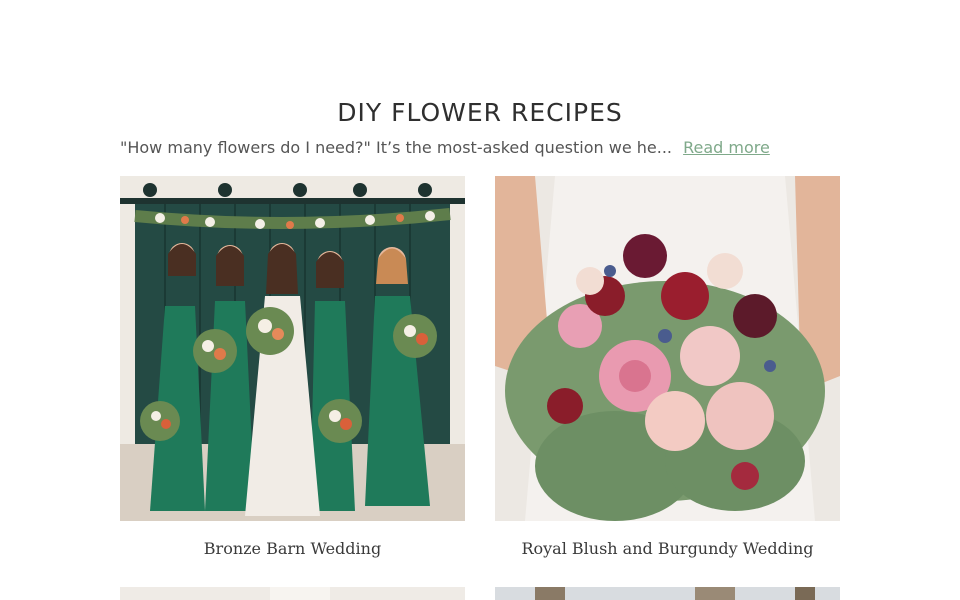 The height and width of the screenshot is (600, 960). Describe the element at coordinates (667, 548) in the screenshot. I see `recipe-title: Royal Blush and Burgundy Wedding` at that location.